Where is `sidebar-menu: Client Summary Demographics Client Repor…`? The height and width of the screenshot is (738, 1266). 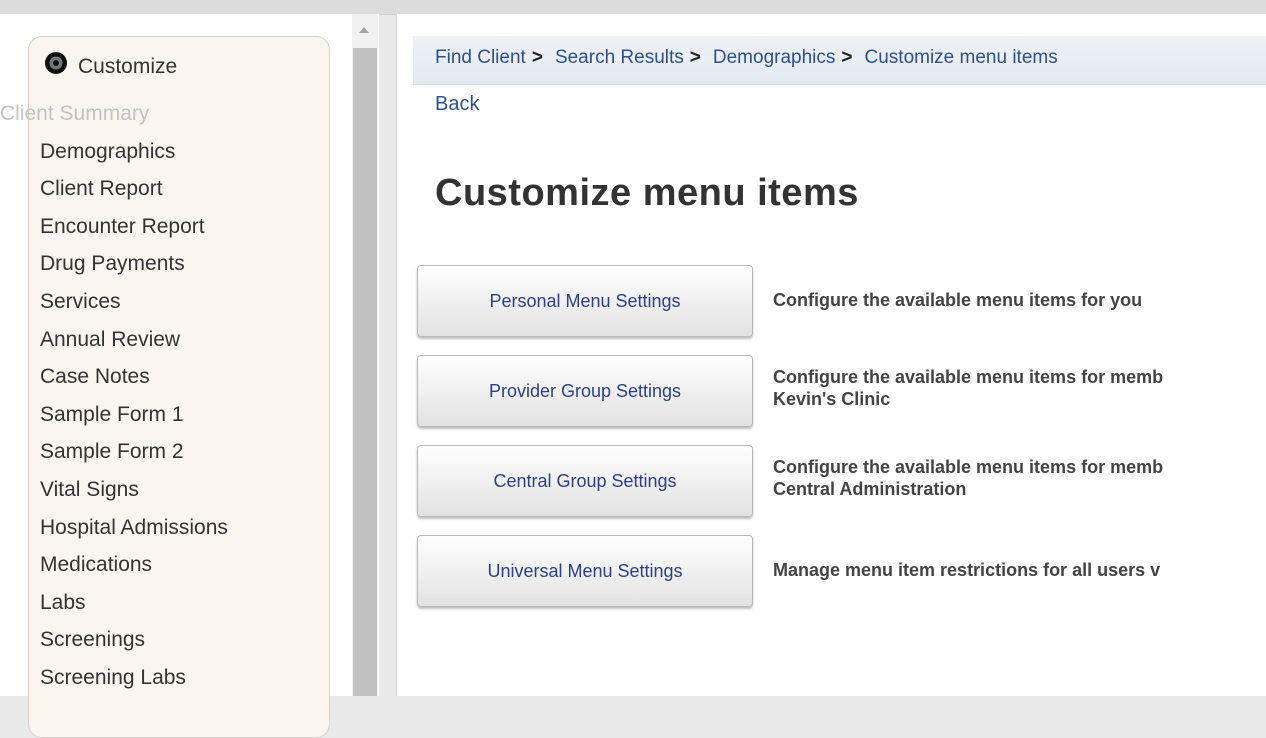
sidebar-menu: Client Summary Demographics Client Repor… is located at coordinates (114, 400).